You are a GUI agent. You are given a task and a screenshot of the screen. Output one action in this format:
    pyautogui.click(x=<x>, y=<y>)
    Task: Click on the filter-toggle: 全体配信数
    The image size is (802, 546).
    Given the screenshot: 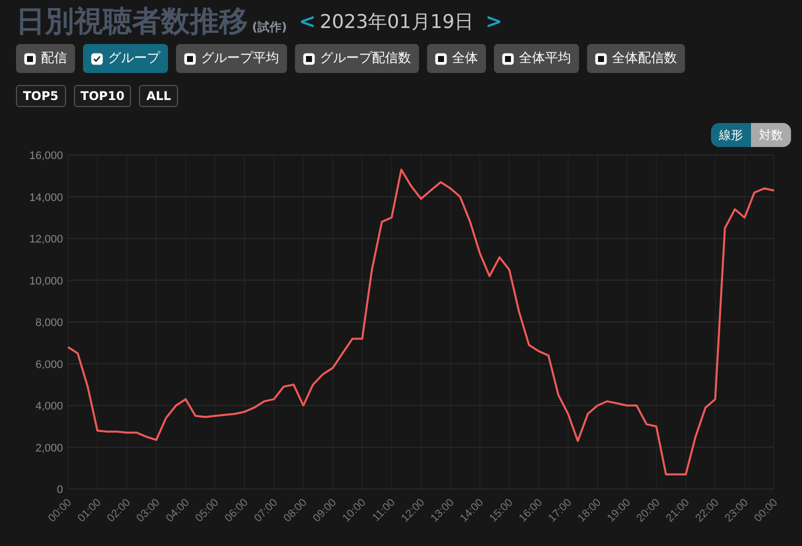 What is the action you would take?
    pyautogui.click(x=636, y=58)
    